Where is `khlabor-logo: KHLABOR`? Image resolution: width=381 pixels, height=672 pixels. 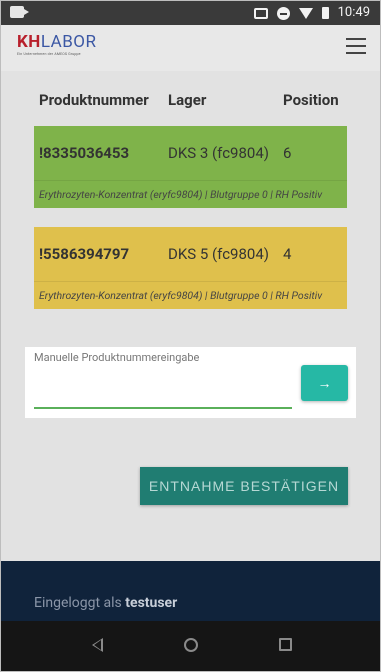 khlabor-logo: KHLABOR is located at coordinates (56, 42).